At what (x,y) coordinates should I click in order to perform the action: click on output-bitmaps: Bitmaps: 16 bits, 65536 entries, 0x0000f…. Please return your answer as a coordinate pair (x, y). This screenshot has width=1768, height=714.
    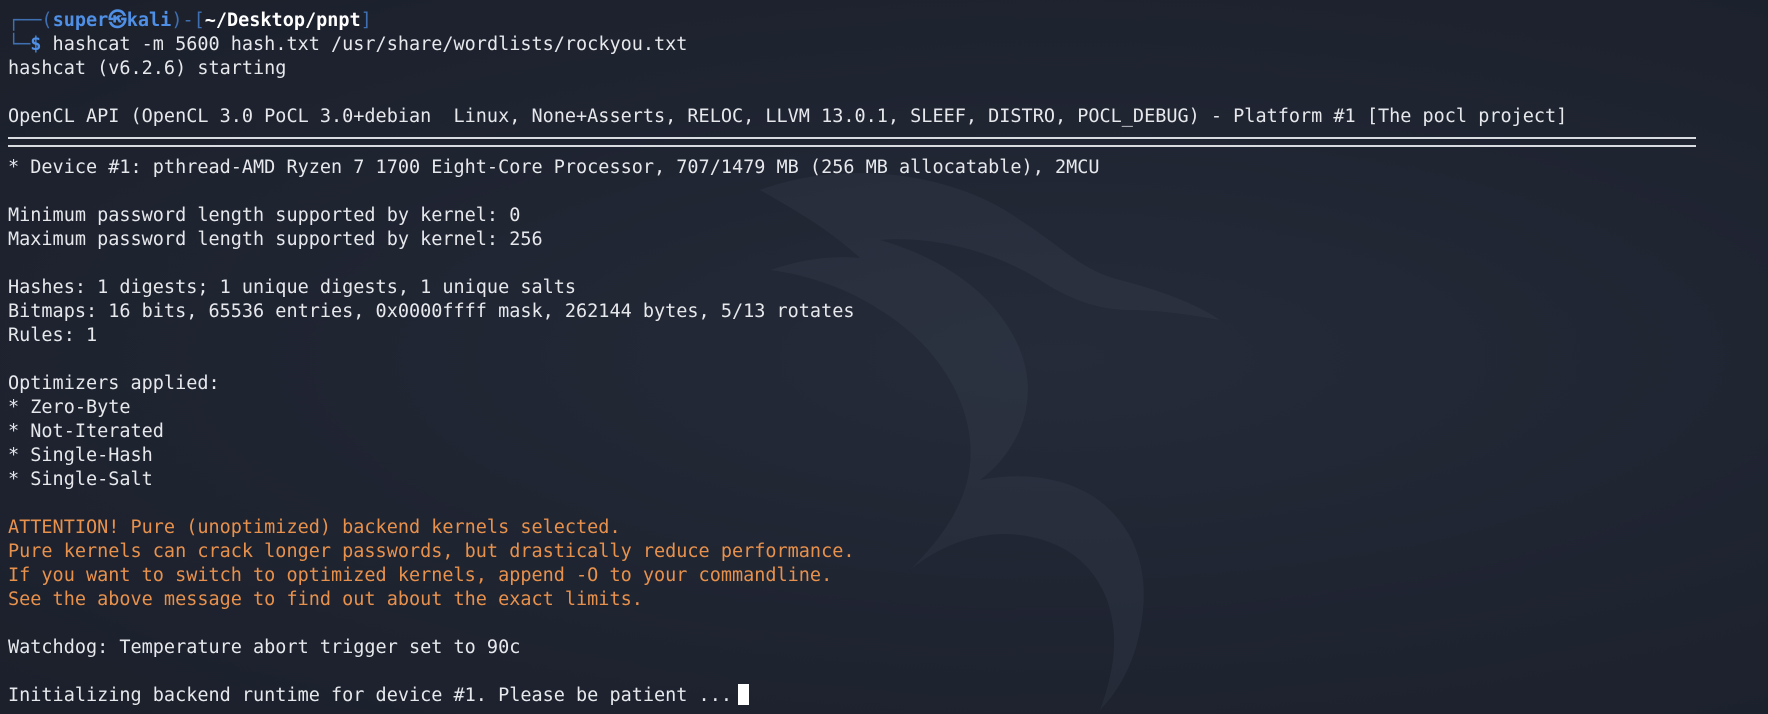
    Looking at the image, I should click on (431, 311).